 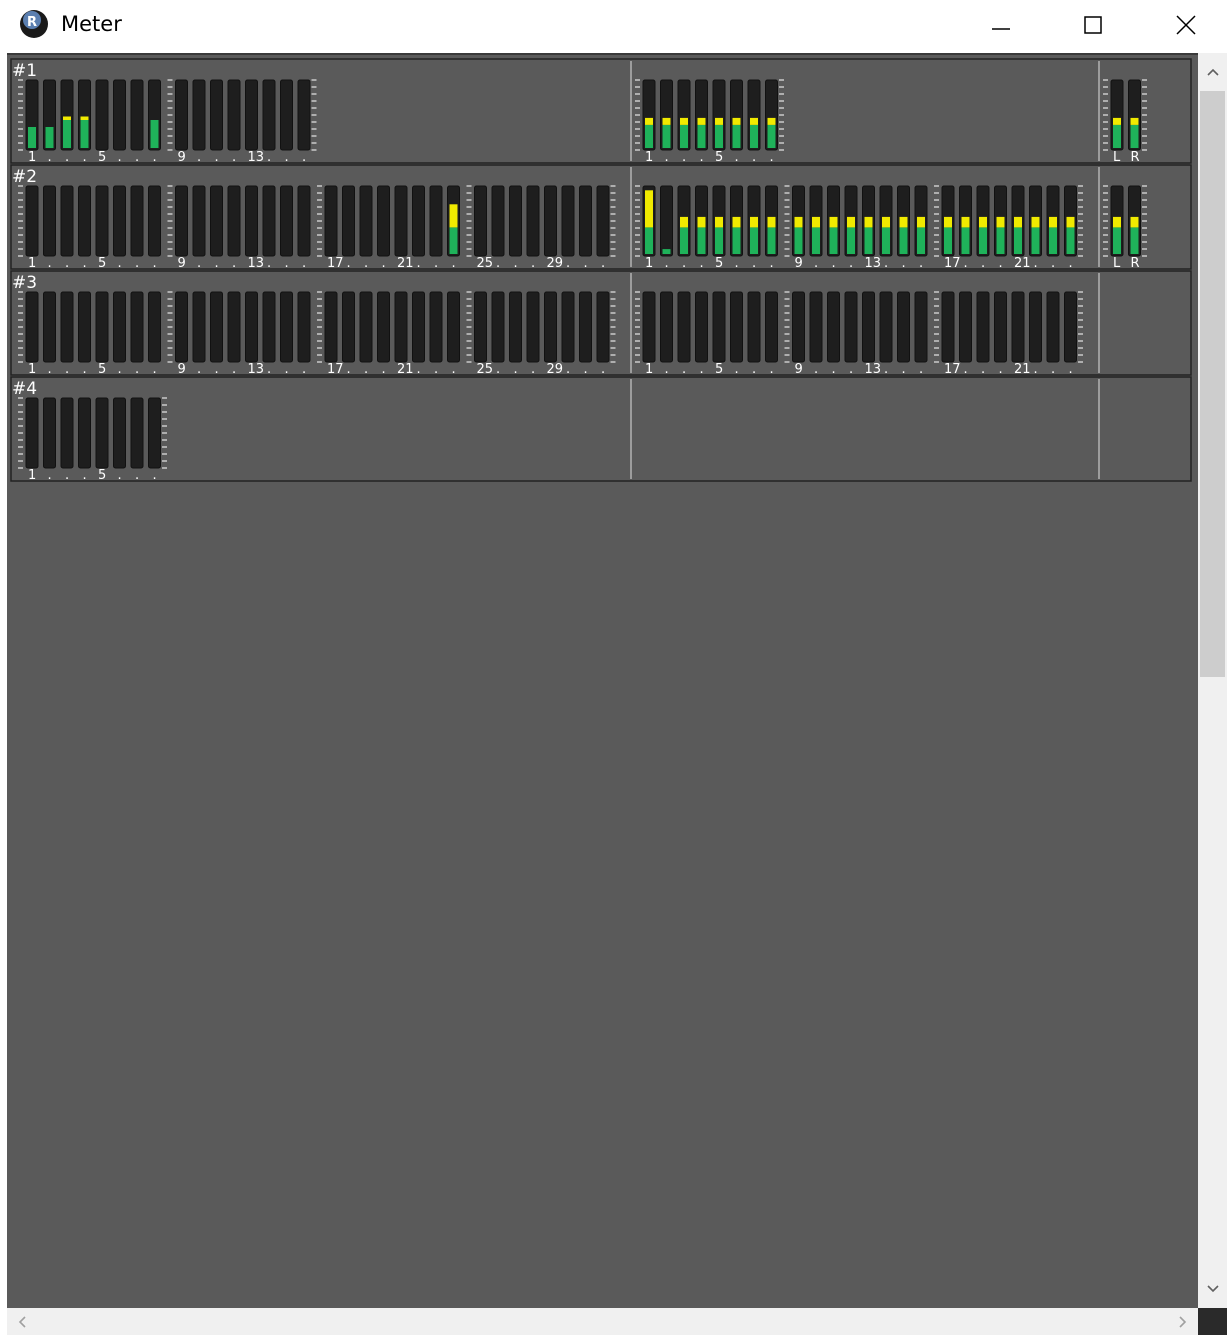 I want to click on vertical-scrollbar, so click(x=1212, y=680).